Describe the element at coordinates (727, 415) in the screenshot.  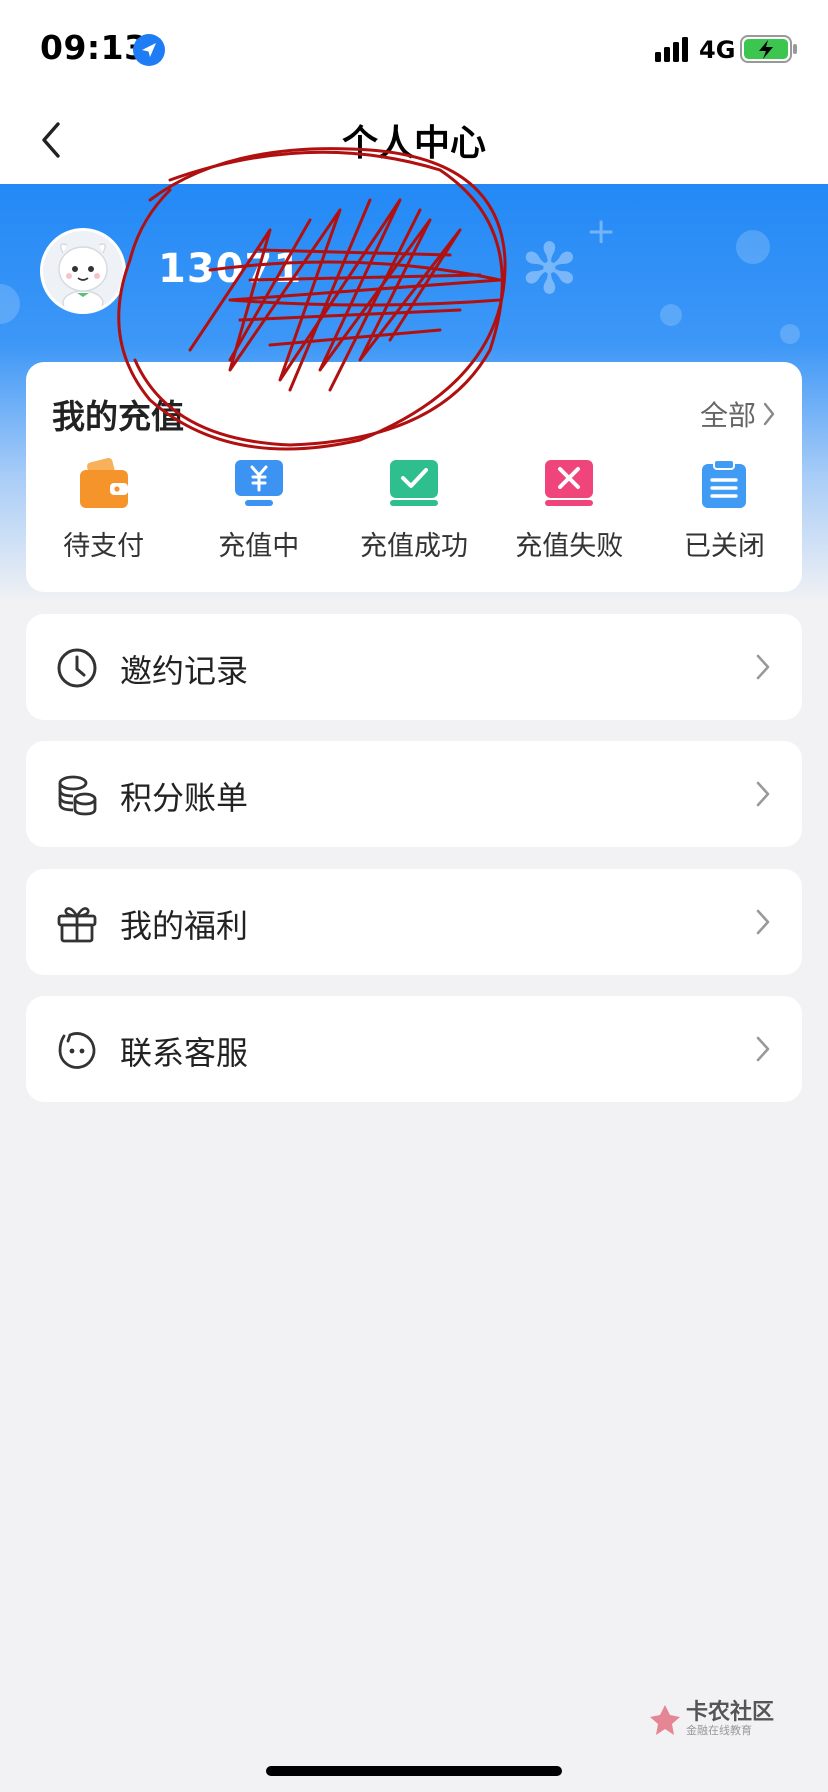
I see `view-all-label: 全部` at that location.